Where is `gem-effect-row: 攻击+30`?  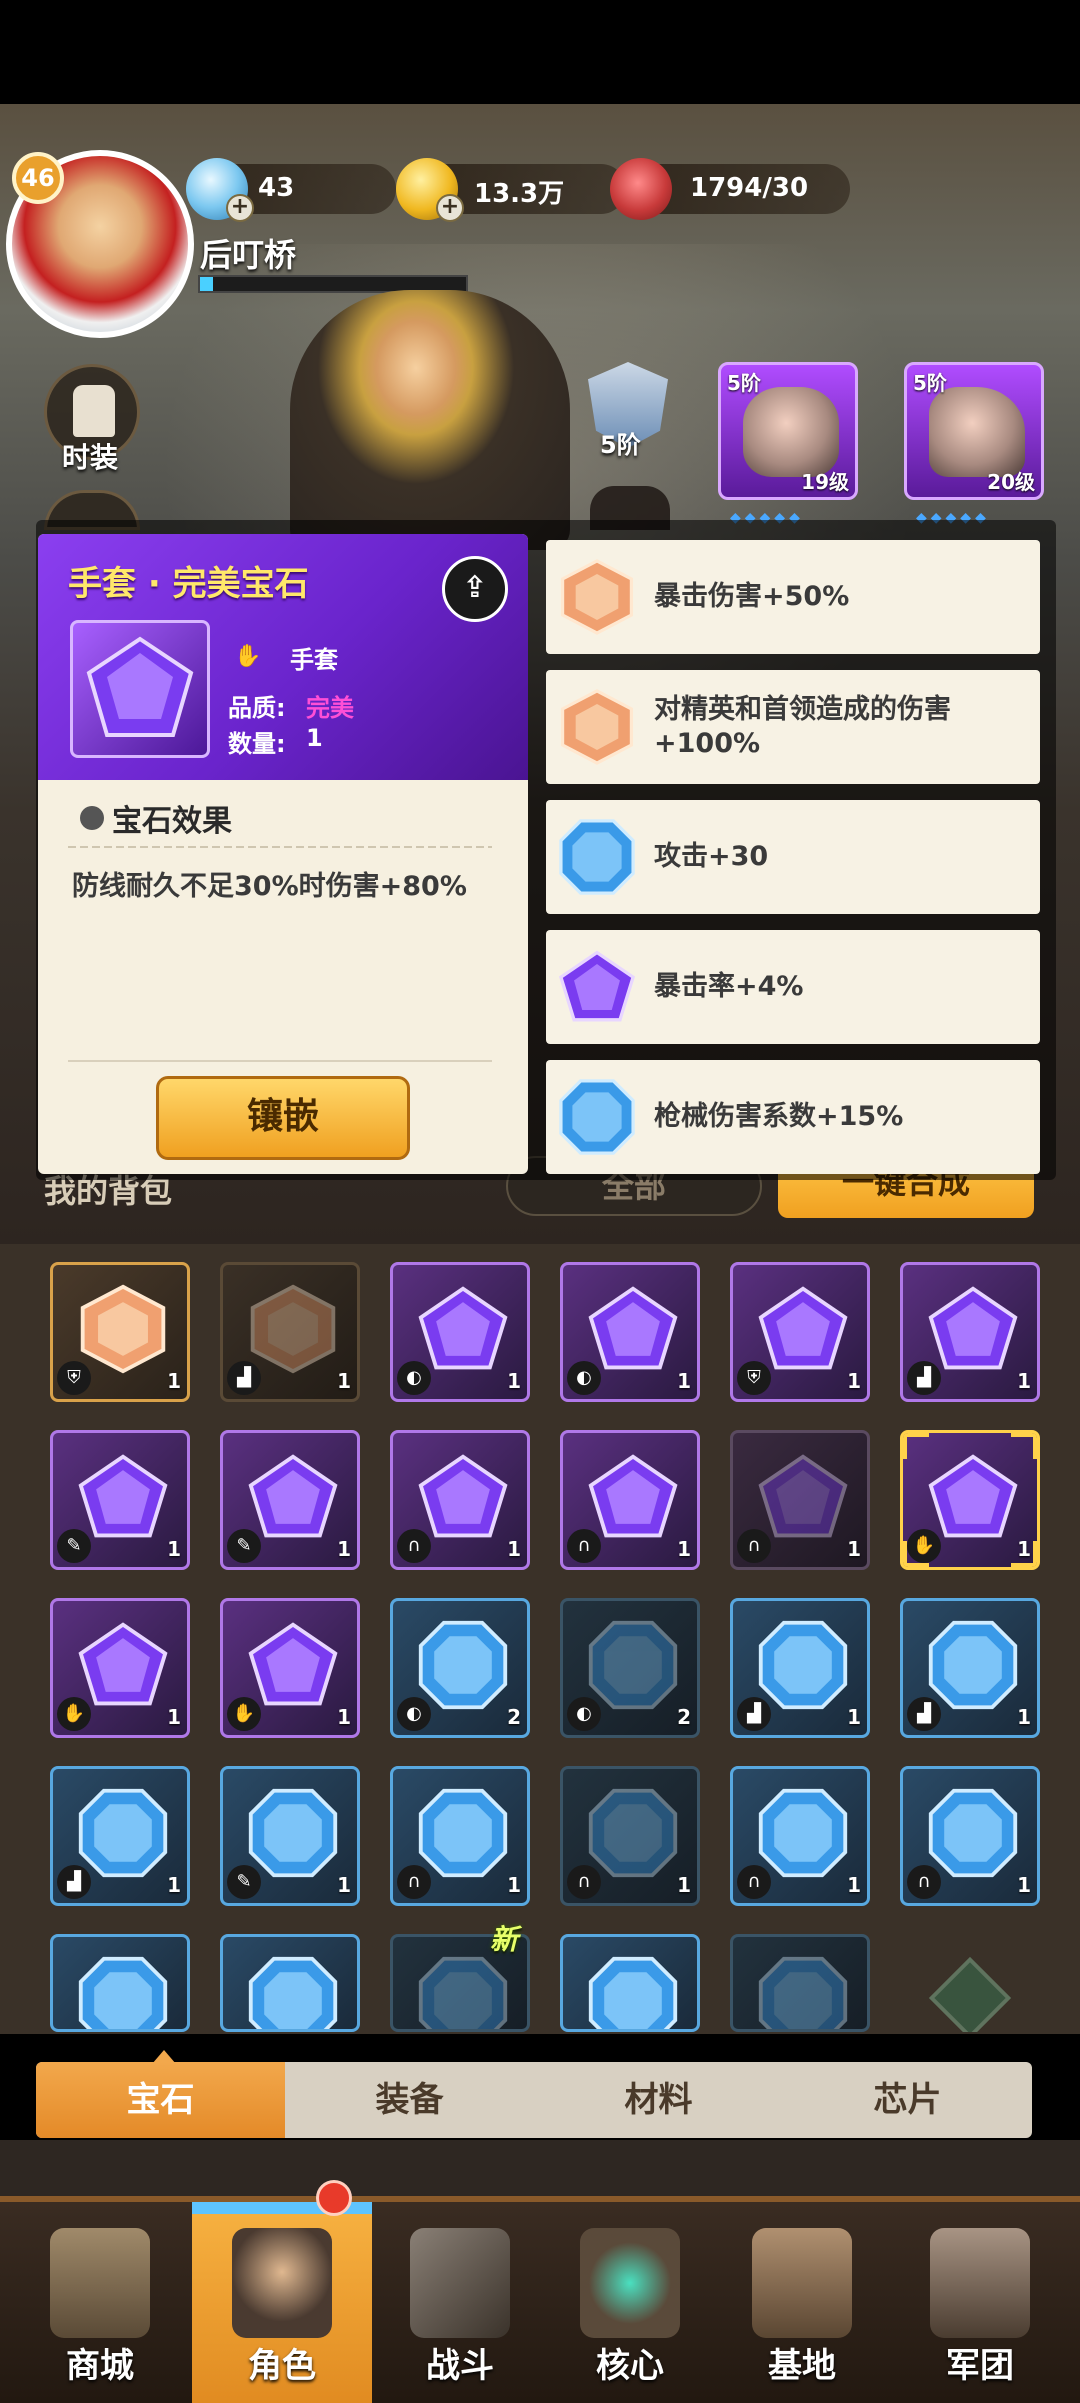
gem-effect-row: 攻击+30 is located at coordinates (793, 857).